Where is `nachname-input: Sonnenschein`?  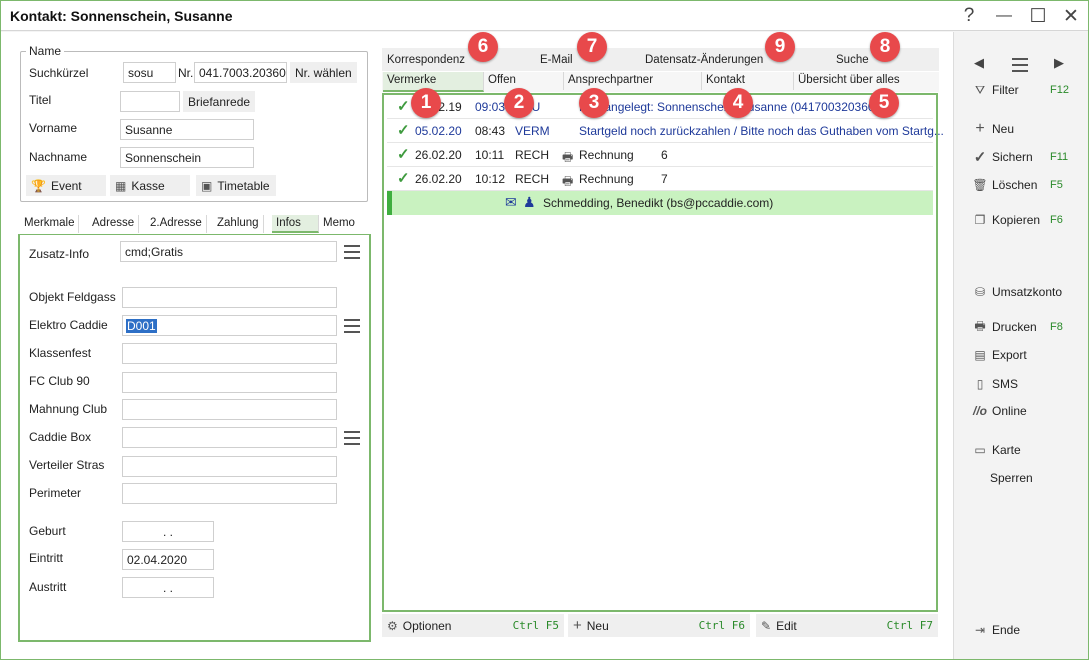
nachname-input: Sonnenschein is located at coordinates (187, 157).